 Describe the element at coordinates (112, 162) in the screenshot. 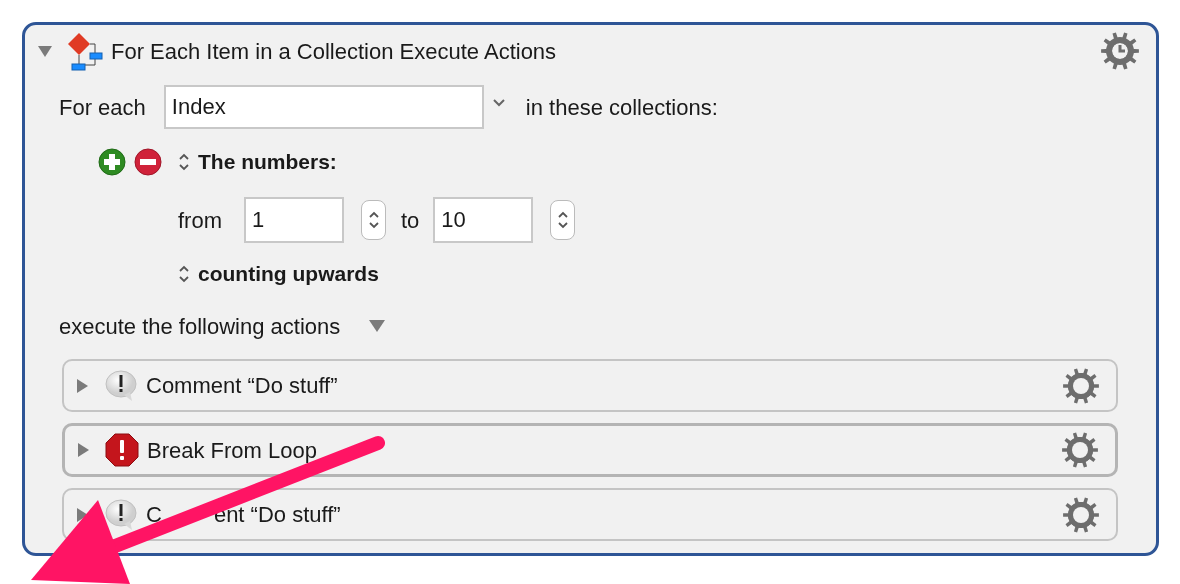

I see `add-icon` at that location.